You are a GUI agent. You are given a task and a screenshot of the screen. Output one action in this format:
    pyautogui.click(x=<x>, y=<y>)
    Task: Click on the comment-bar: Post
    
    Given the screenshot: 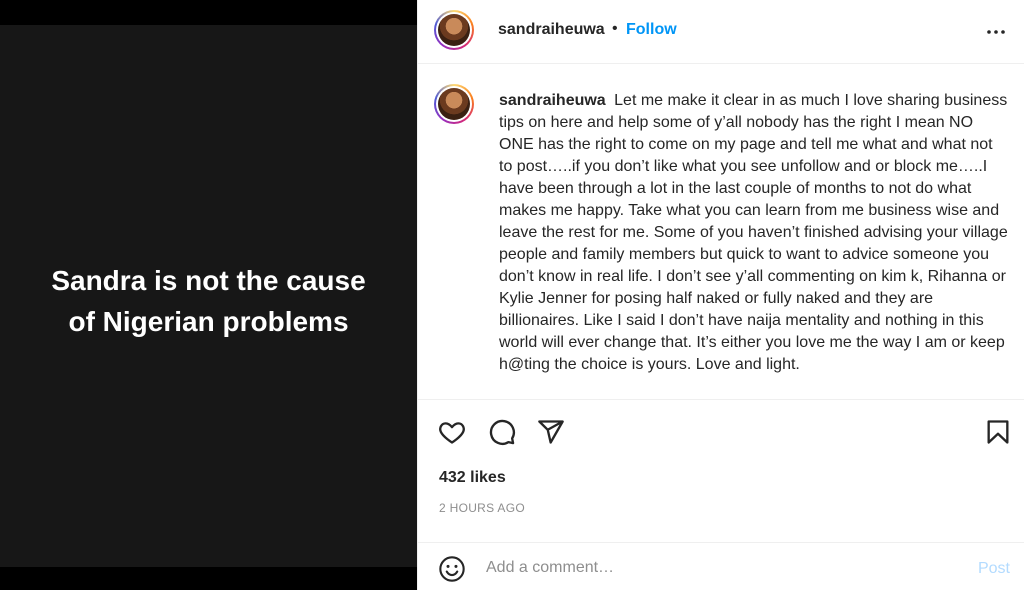 What is the action you would take?
    pyautogui.click(x=721, y=566)
    